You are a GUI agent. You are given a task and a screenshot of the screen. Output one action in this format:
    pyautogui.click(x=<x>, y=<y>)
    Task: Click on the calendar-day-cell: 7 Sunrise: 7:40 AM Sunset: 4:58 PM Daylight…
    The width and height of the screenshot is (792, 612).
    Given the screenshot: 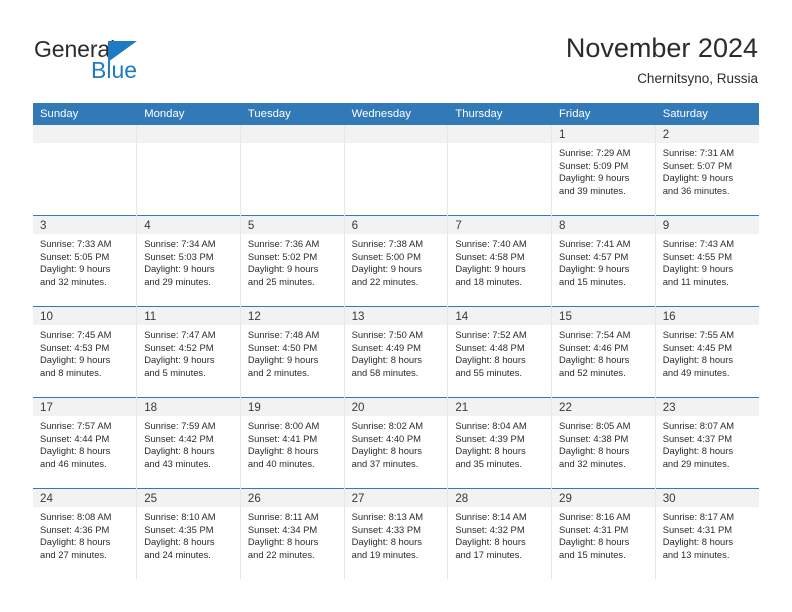 What is the action you would take?
    pyautogui.click(x=500, y=261)
    